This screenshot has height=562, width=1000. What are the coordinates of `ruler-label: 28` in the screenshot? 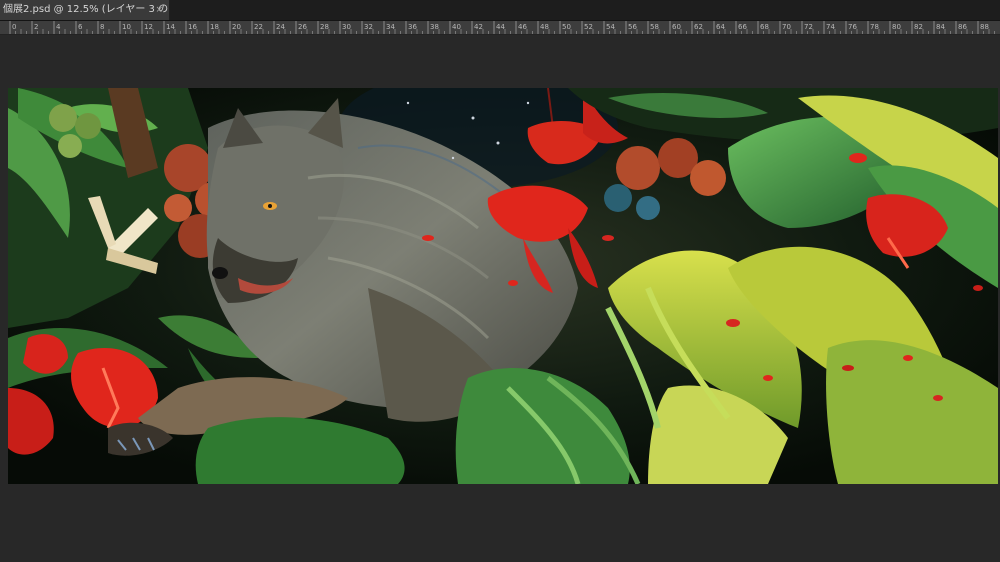 It's located at (324, 27).